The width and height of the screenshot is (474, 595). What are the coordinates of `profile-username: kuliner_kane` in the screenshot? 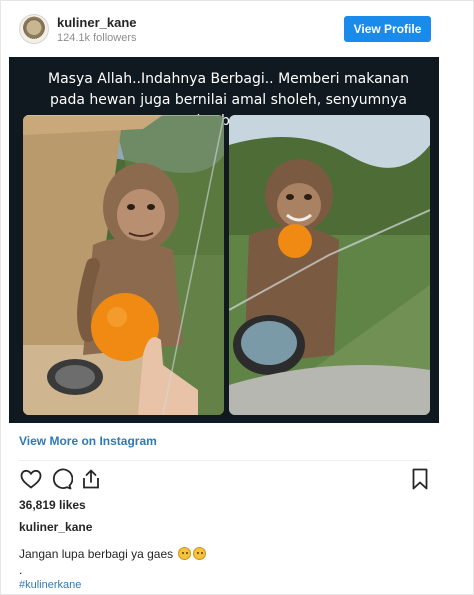 It's located at (97, 22).